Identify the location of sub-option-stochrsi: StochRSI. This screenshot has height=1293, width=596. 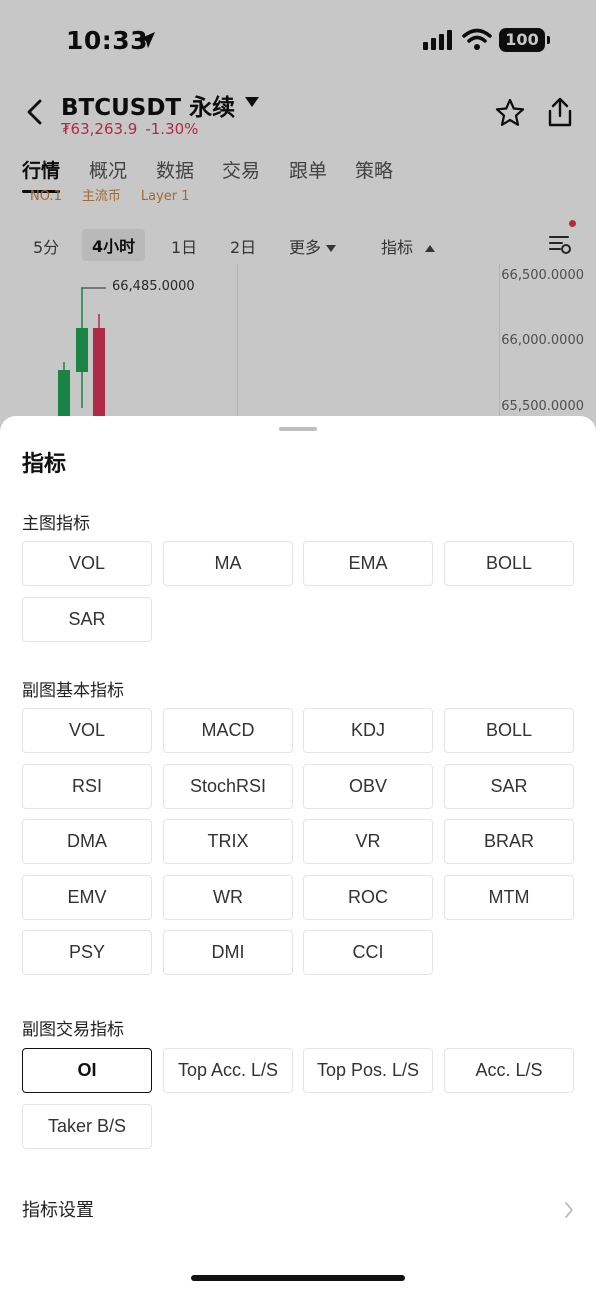
(228, 786).